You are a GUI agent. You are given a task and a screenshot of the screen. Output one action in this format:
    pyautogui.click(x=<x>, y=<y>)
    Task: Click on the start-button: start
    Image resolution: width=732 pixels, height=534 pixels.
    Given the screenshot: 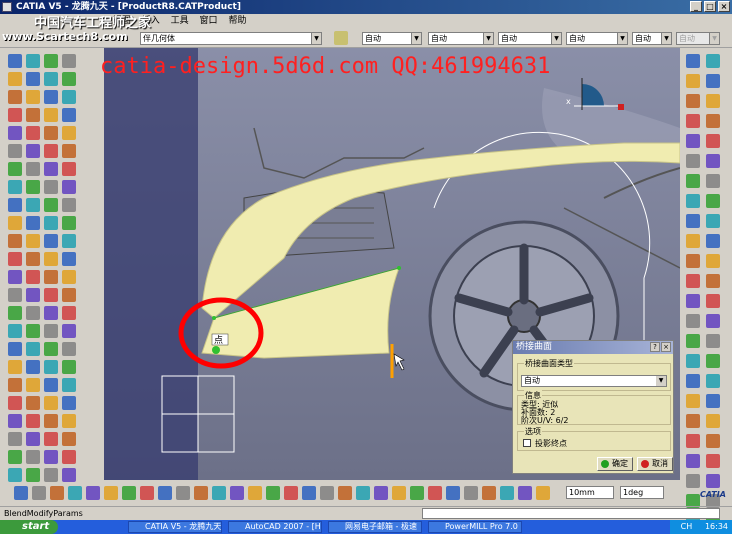 What is the action you would take?
    pyautogui.click(x=29, y=527)
    